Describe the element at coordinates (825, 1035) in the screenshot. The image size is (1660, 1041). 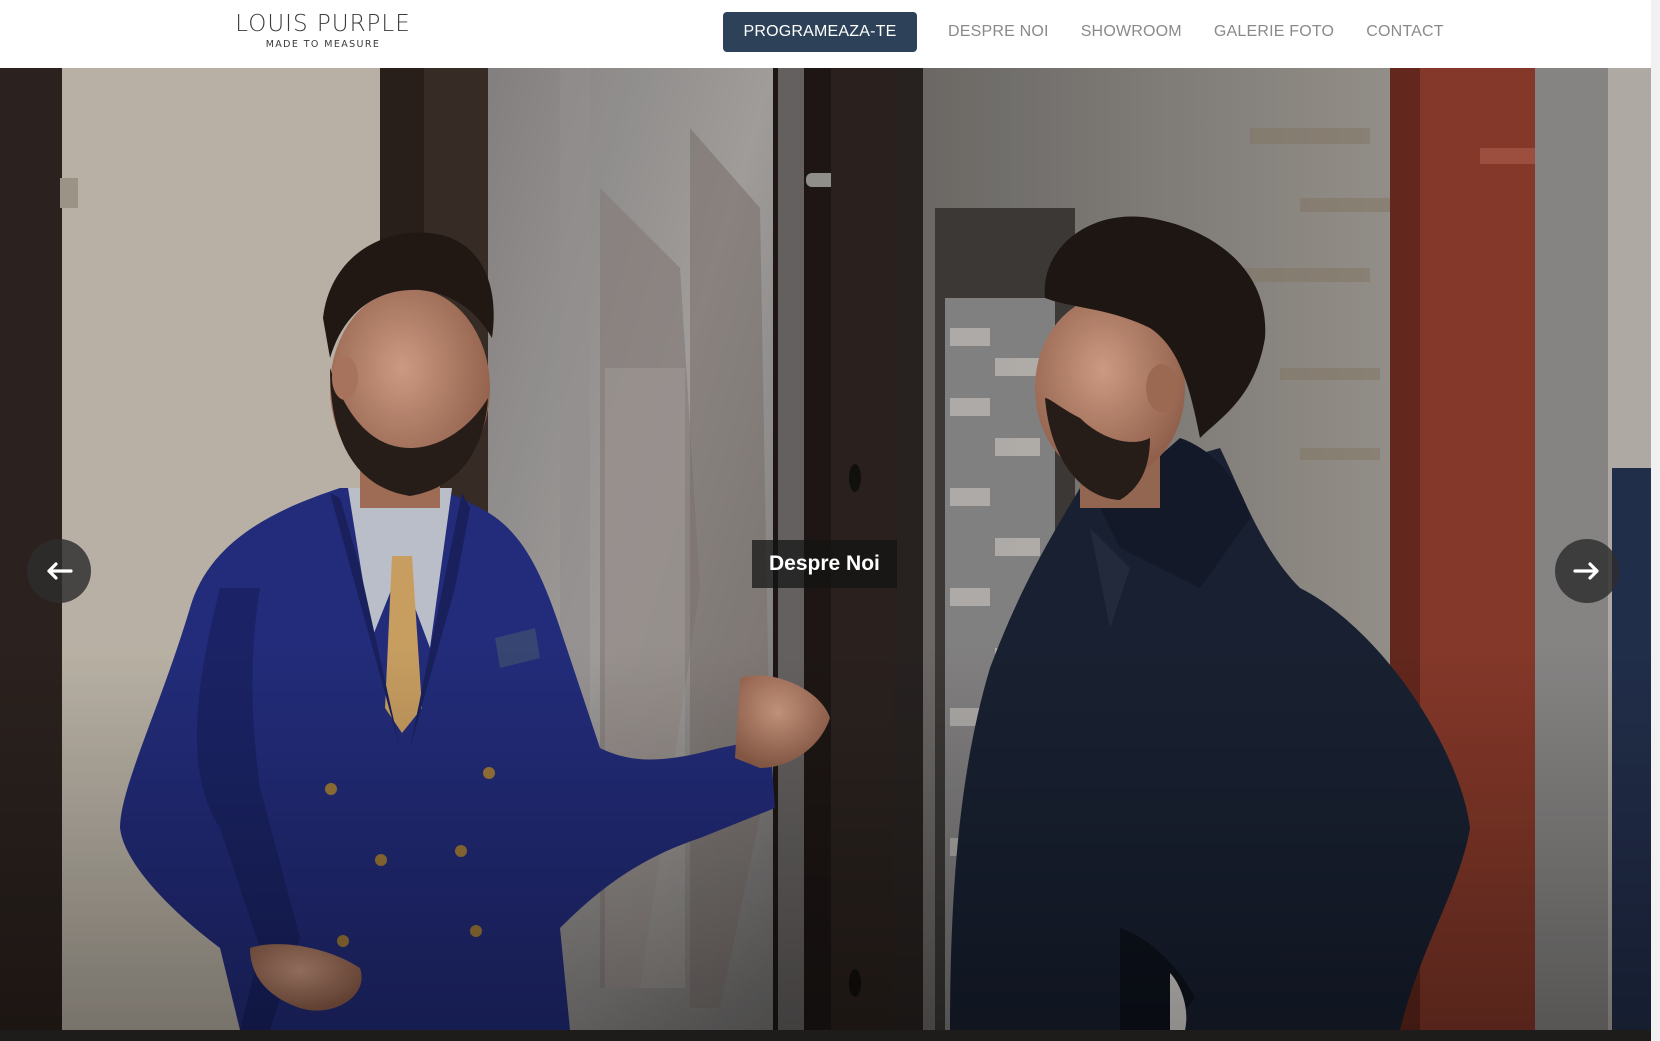
I see `page-bottom-edge` at that location.